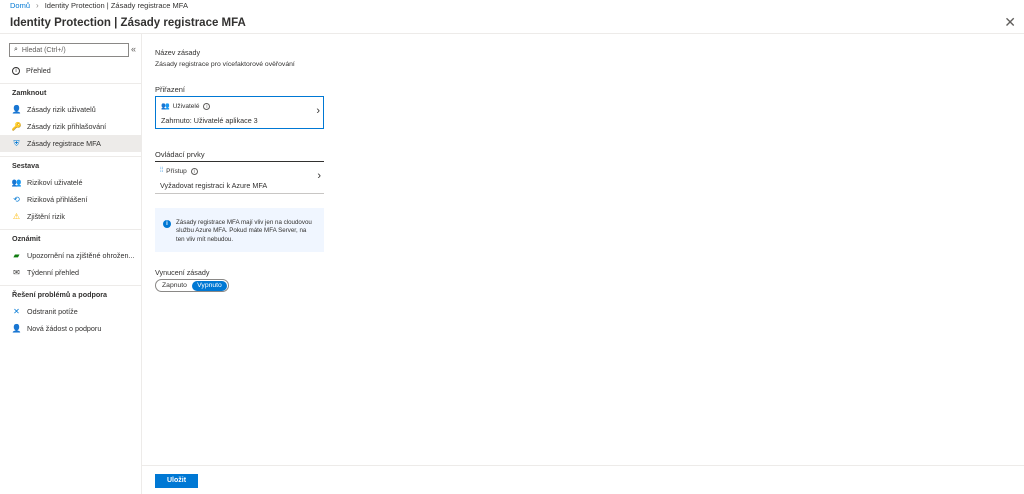  I want to click on sidebar-item-label: Přehled, so click(38, 70).